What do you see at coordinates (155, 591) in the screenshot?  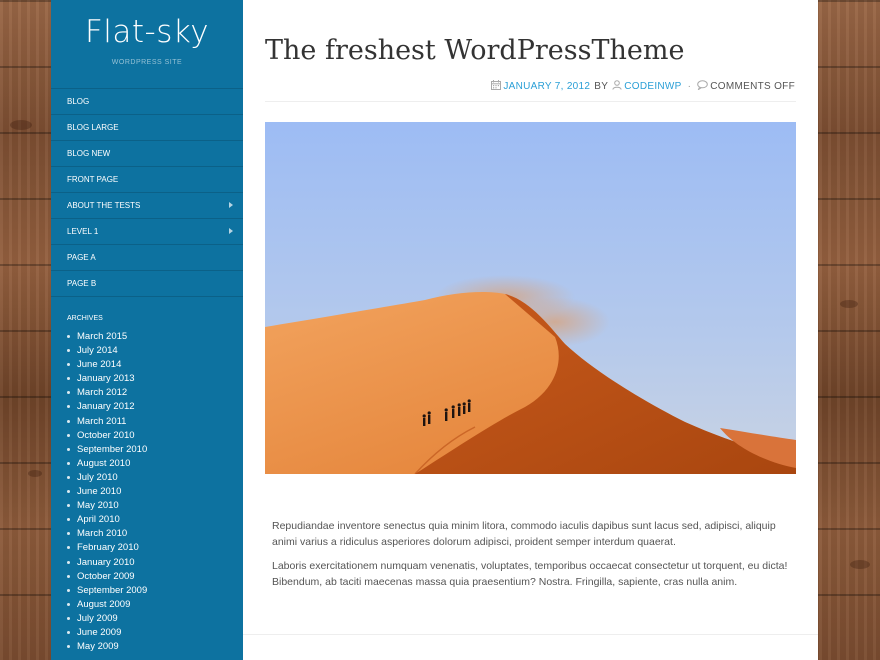 I see `archive-link: September 2009` at bounding box center [155, 591].